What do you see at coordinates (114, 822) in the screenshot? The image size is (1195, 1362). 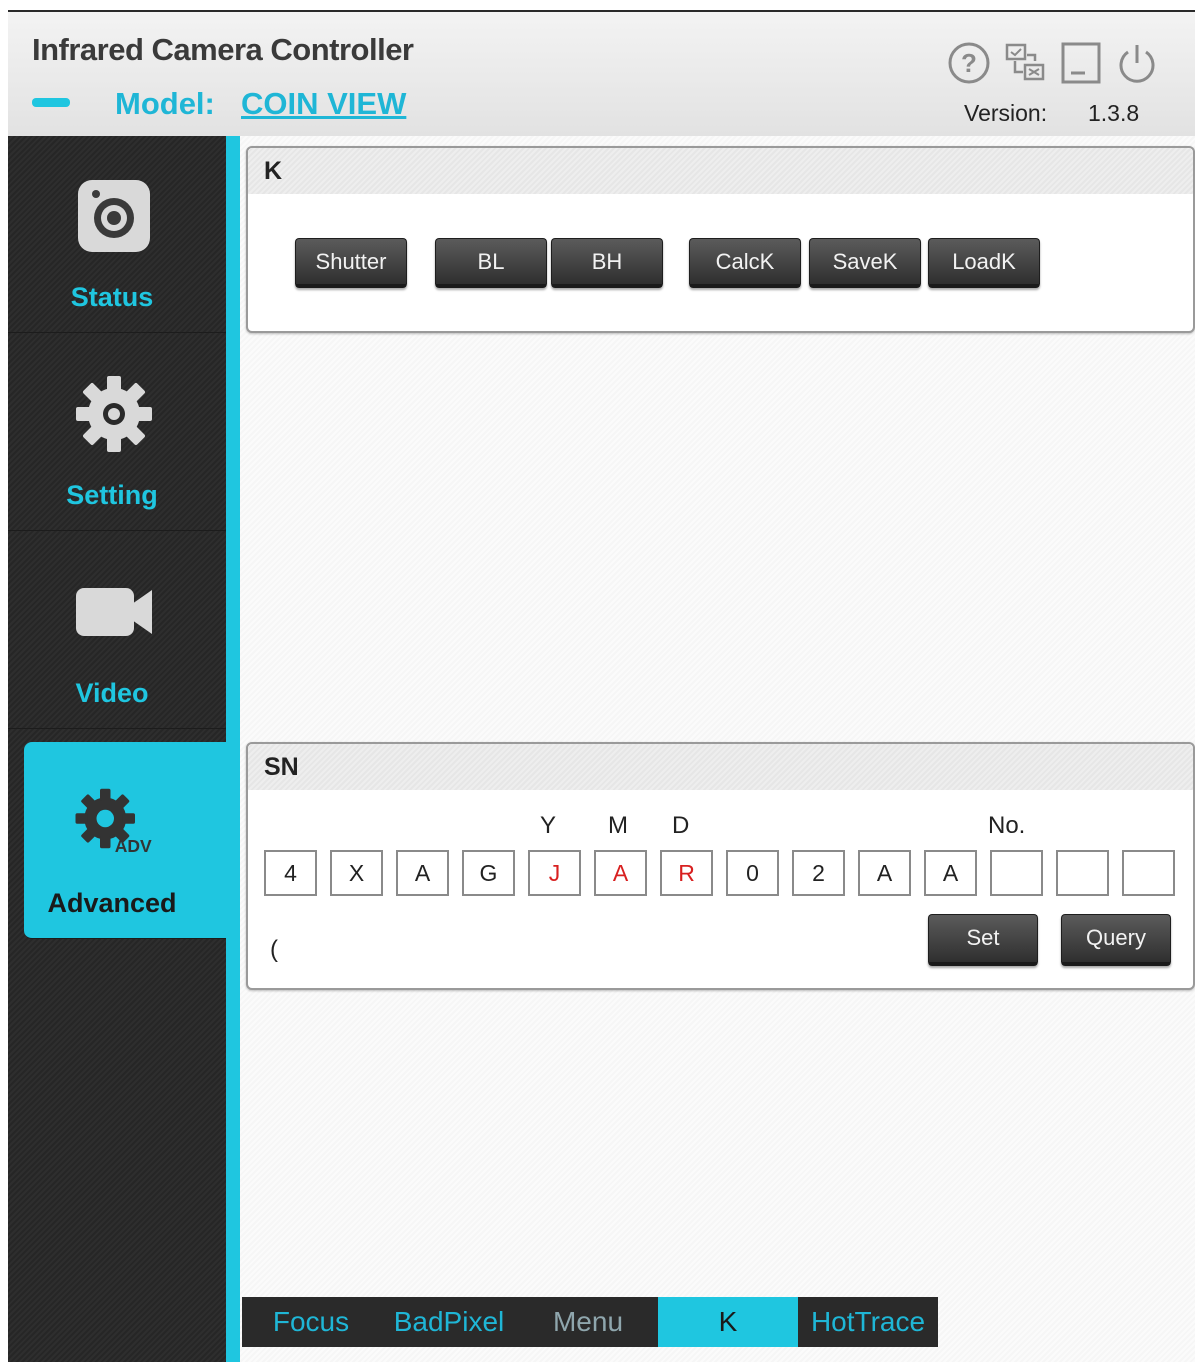 I see `advanced-gear-icon: ADV` at bounding box center [114, 822].